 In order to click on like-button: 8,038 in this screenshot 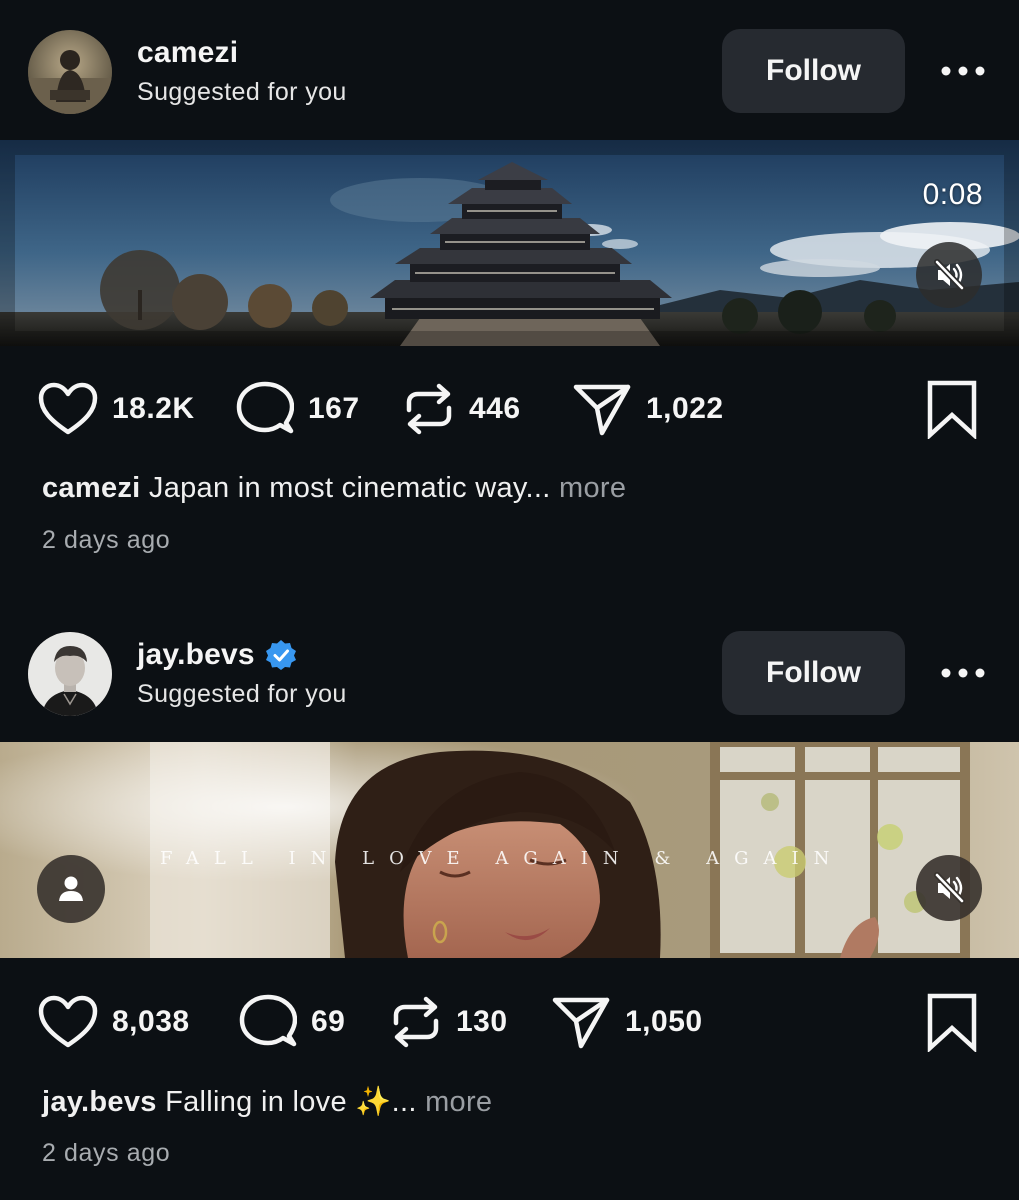, I will do `click(114, 1022)`.